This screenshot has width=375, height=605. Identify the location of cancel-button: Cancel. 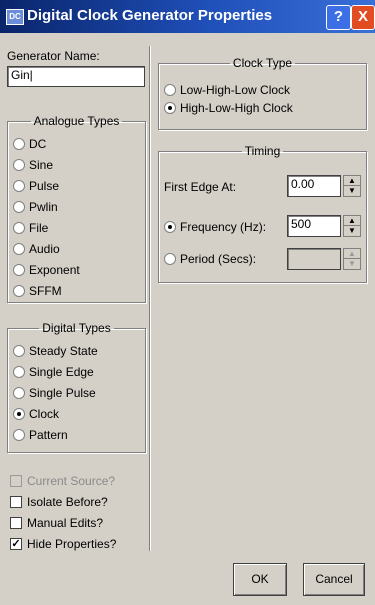
(334, 579).